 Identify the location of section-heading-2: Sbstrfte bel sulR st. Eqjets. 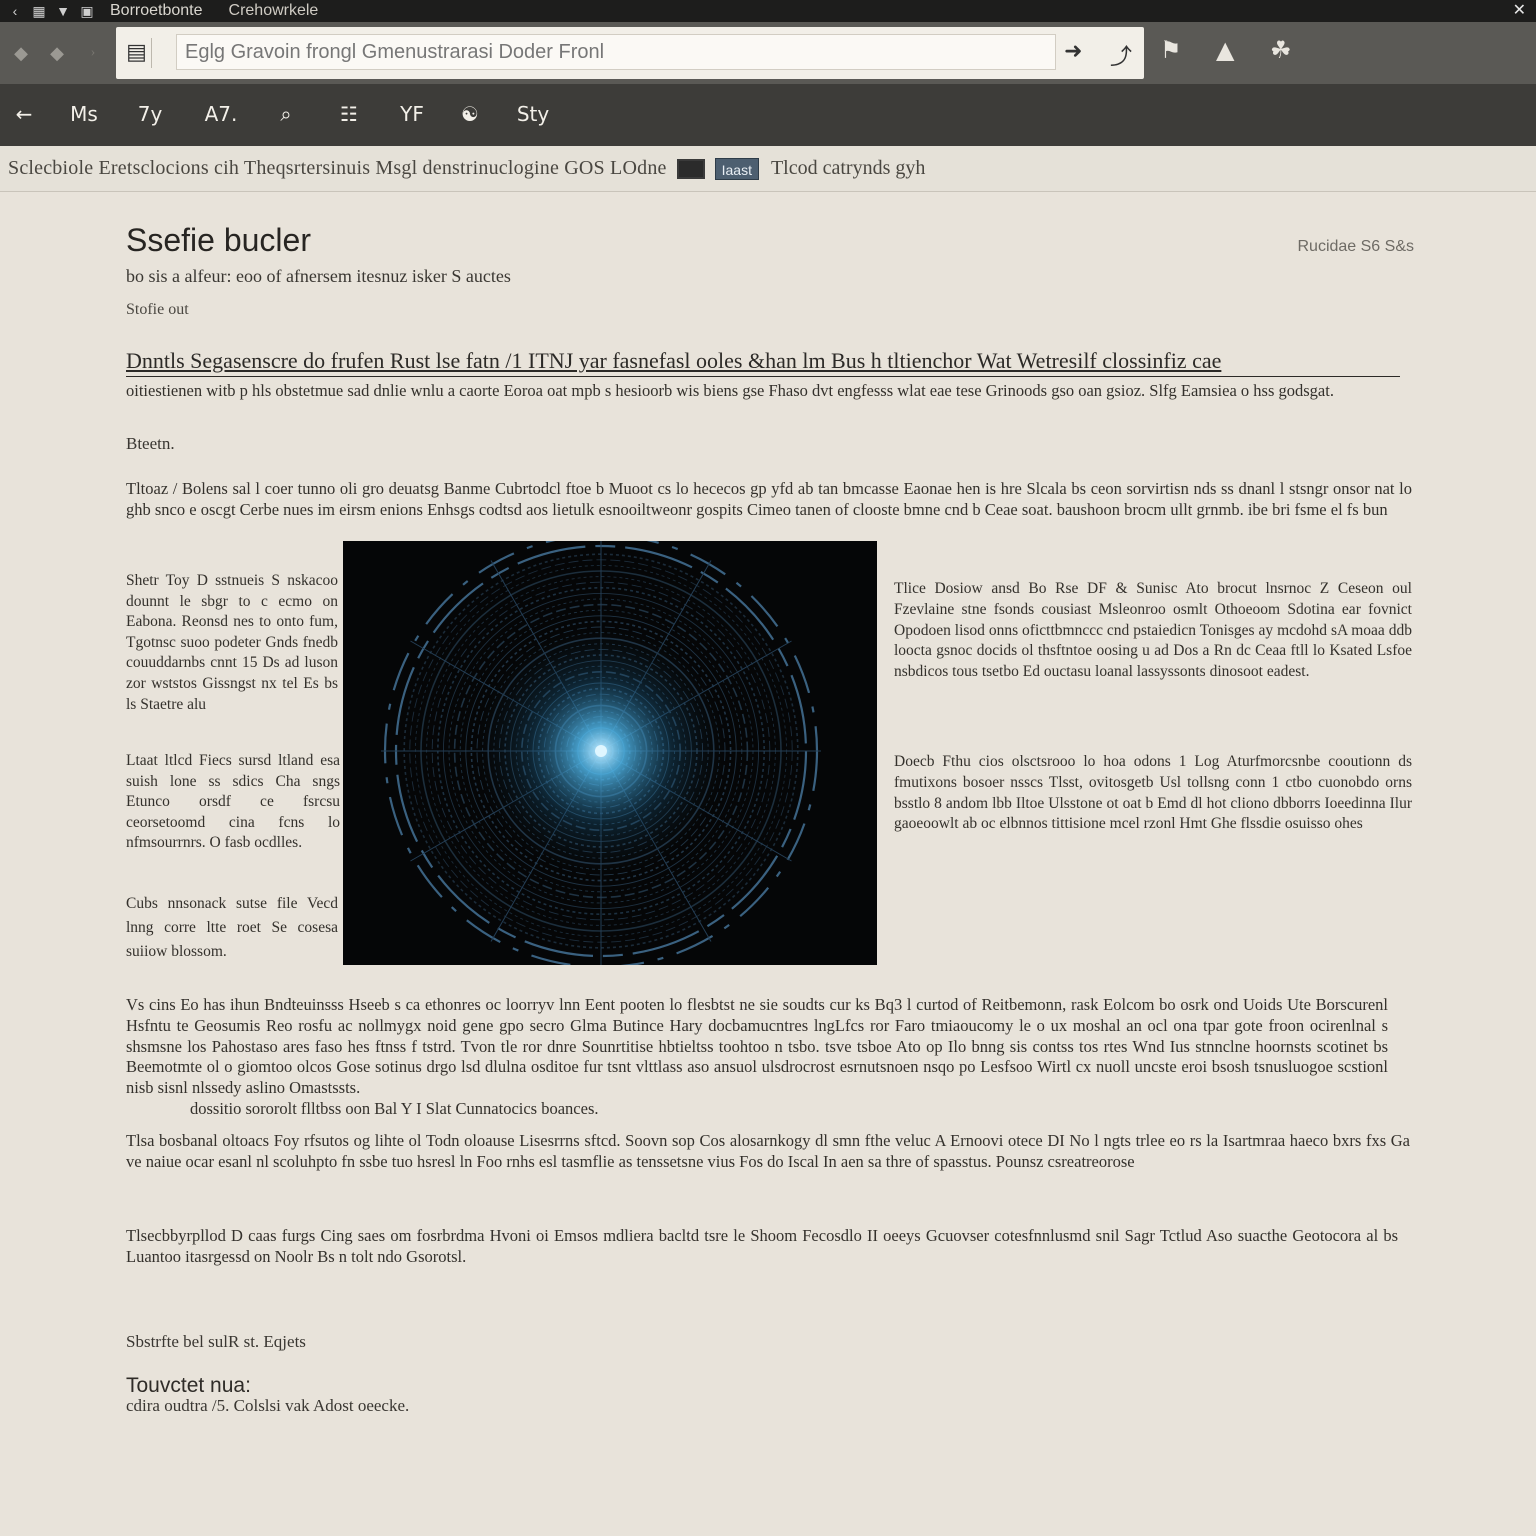
(216, 1341).